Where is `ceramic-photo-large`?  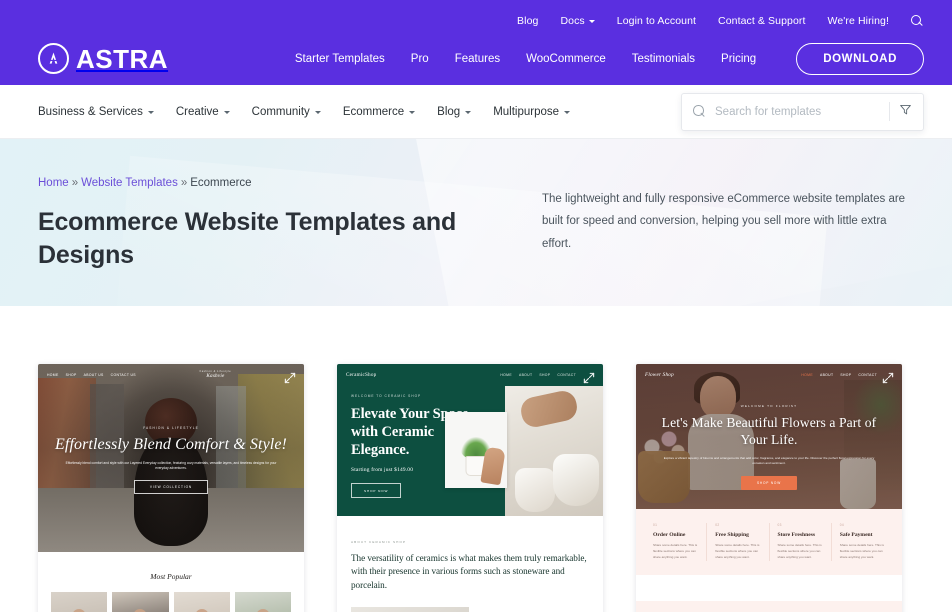 ceramic-photo-large is located at coordinates (554, 451).